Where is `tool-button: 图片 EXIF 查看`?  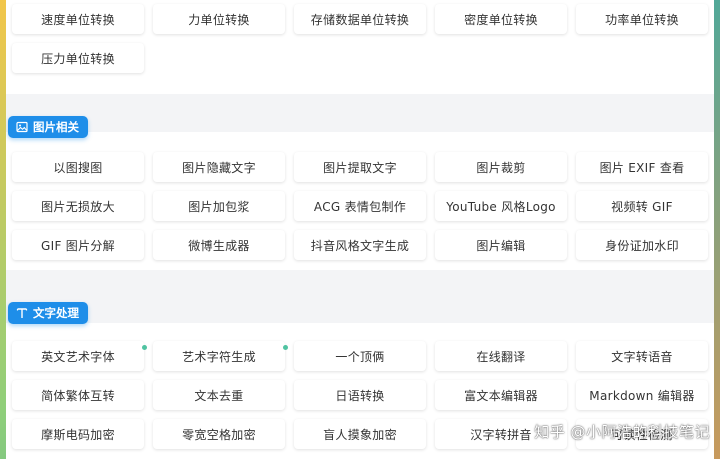
tool-button: 图片 EXIF 查看 is located at coordinates (642, 167).